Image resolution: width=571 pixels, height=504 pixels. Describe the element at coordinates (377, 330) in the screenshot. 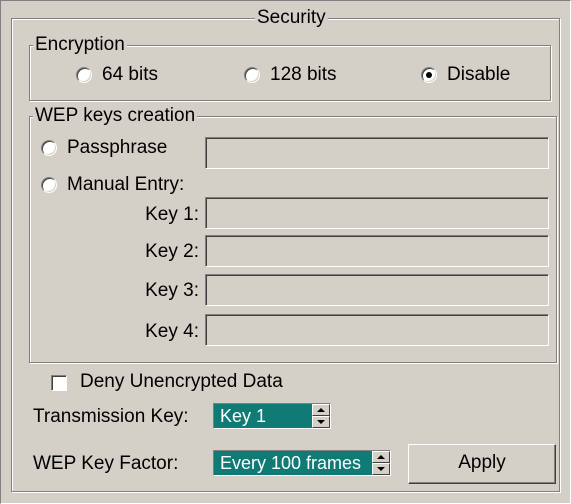

I see `key-4-field` at that location.